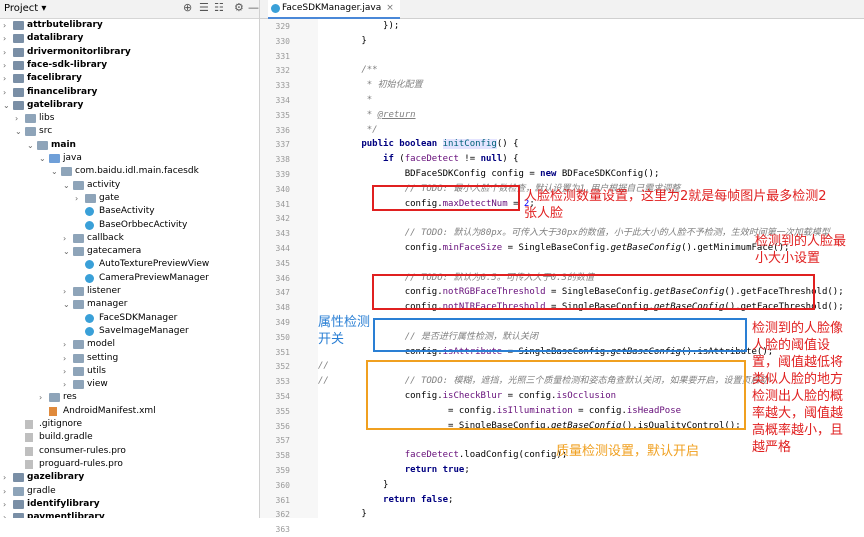 This screenshot has height=537, width=864. I want to click on tree-item: › drivermonitorlibrary, so click(129, 52).